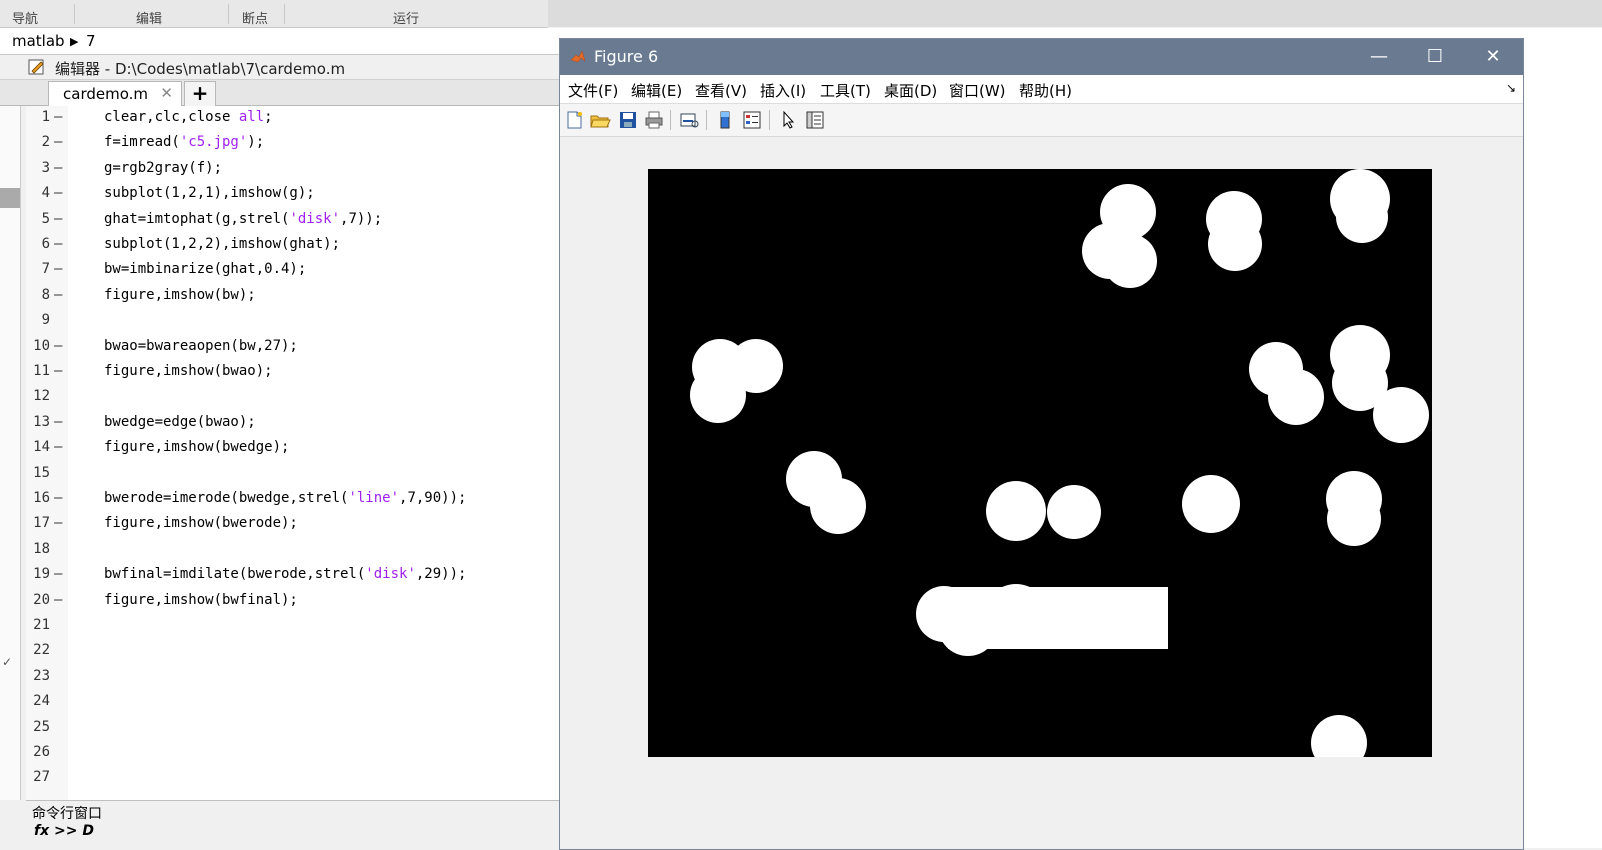  I want to click on new-figure-icon, so click(574, 120).